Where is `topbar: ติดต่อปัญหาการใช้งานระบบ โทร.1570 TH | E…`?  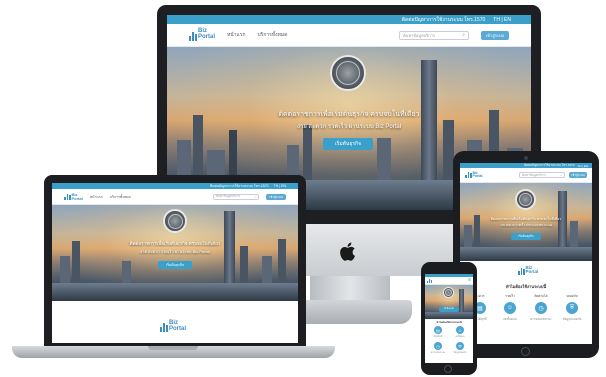 topbar: ติดต่อปัญหาการใช้งานระบบ โทร.1570 TH | E… is located at coordinates (349, 19).